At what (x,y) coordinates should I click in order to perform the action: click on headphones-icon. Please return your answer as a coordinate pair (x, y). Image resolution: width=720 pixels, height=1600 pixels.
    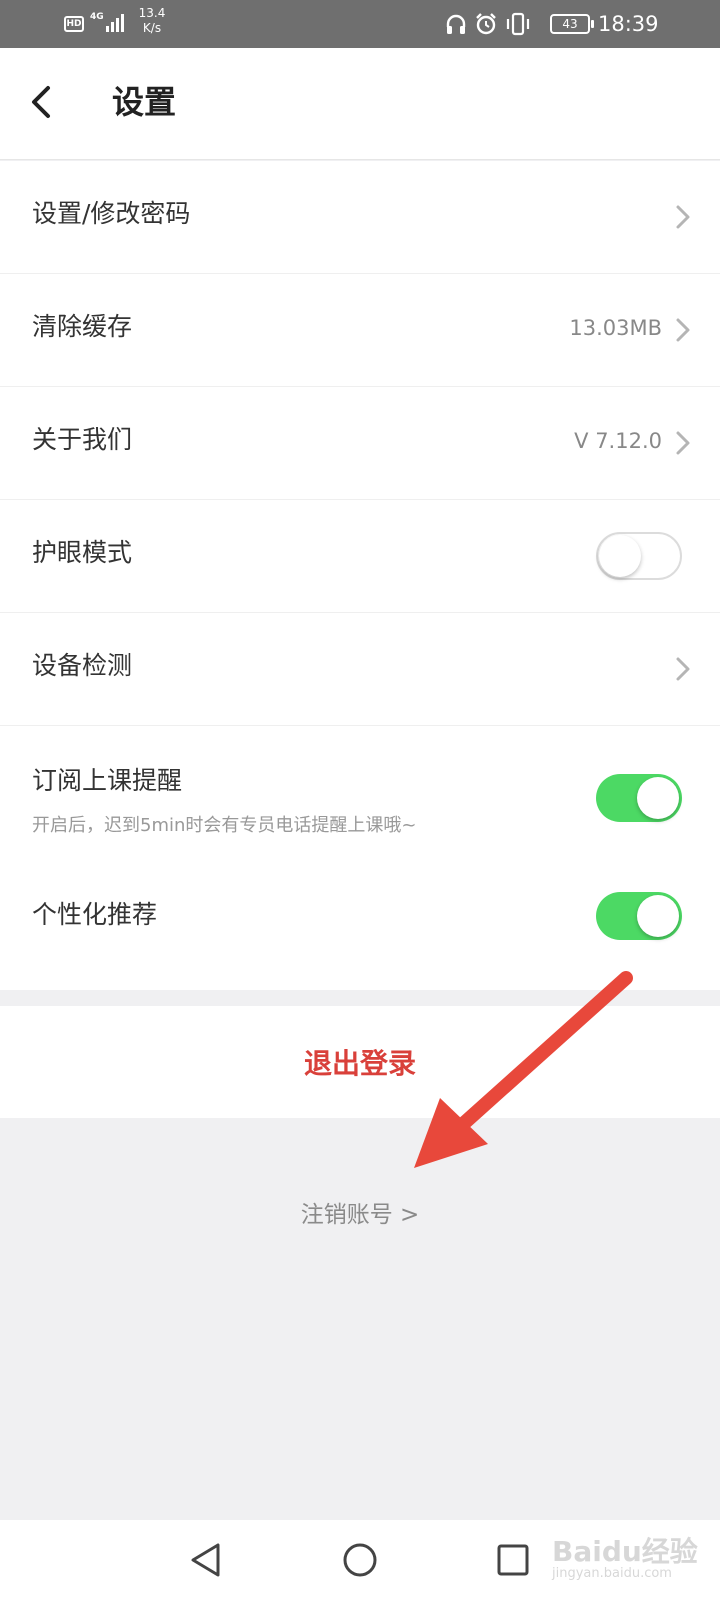
    Looking at the image, I should click on (456, 24).